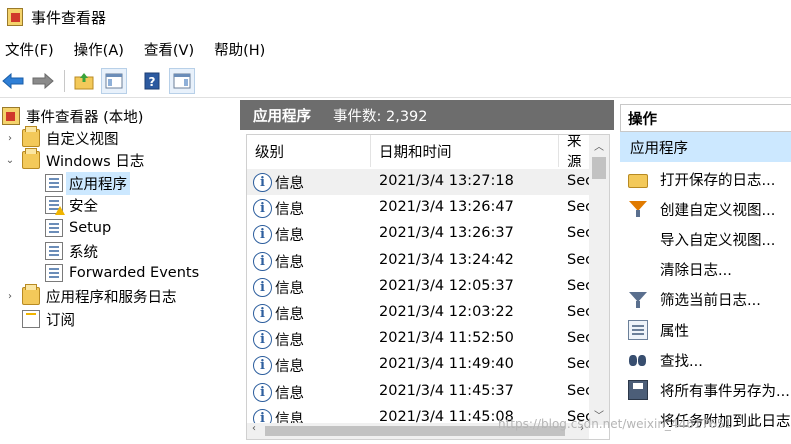 This screenshot has height=444, width=791. I want to click on tree-item-root: 事件查看器 (本地), so click(72, 116).